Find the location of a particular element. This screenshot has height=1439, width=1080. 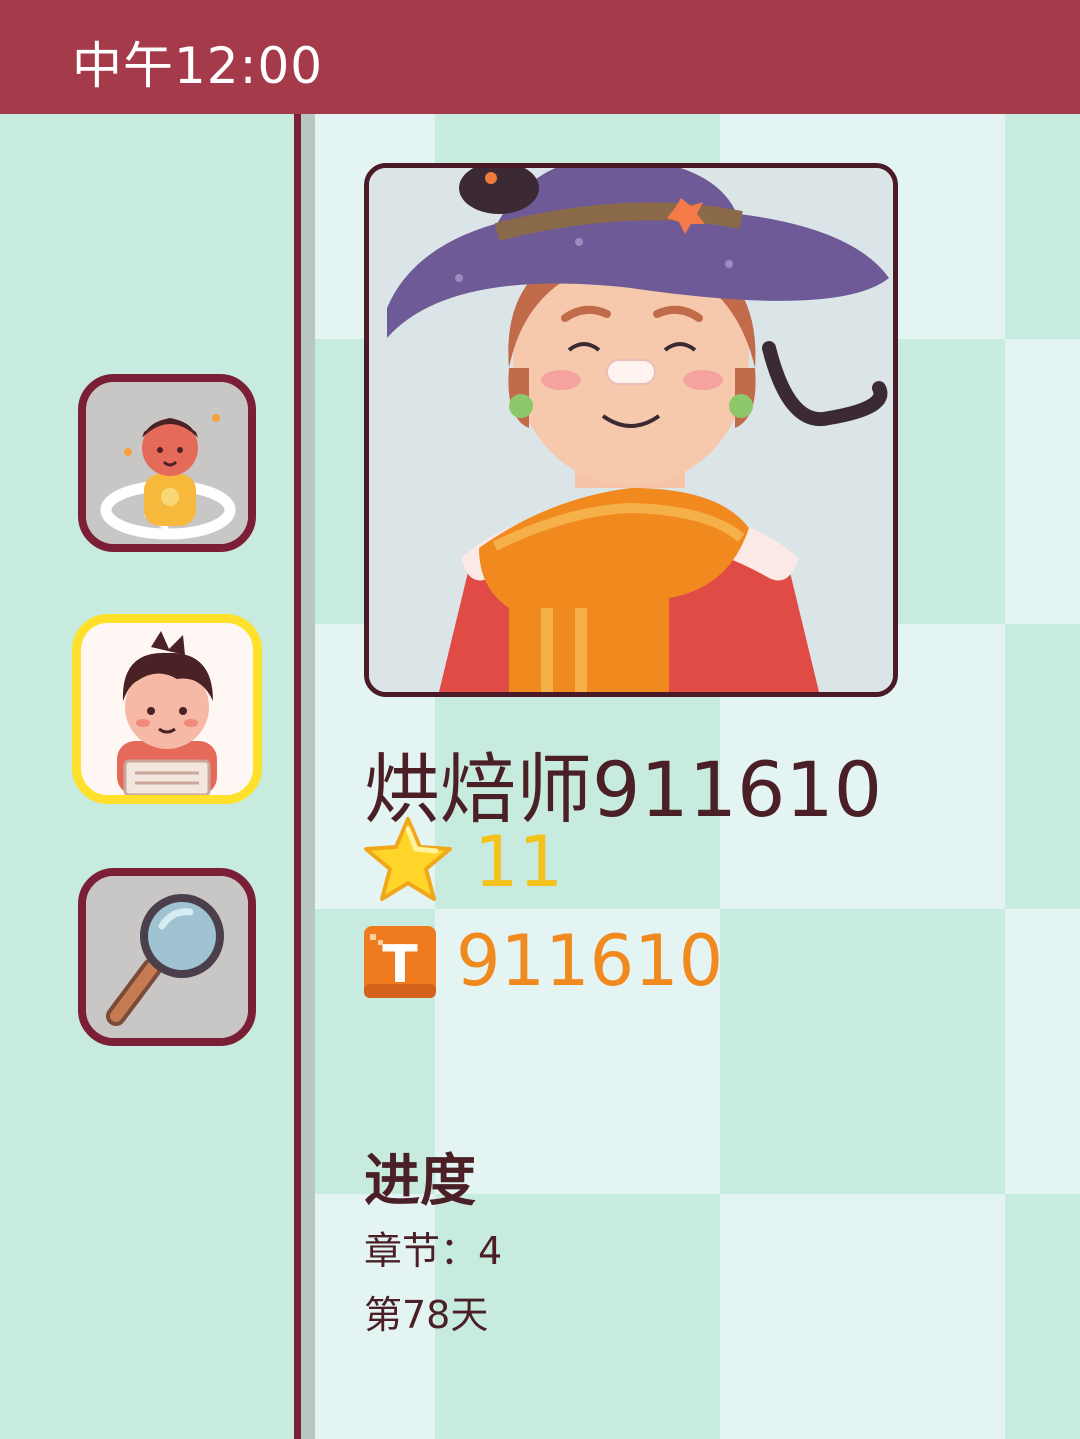

profile-icon is located at coordinates (167, 709).